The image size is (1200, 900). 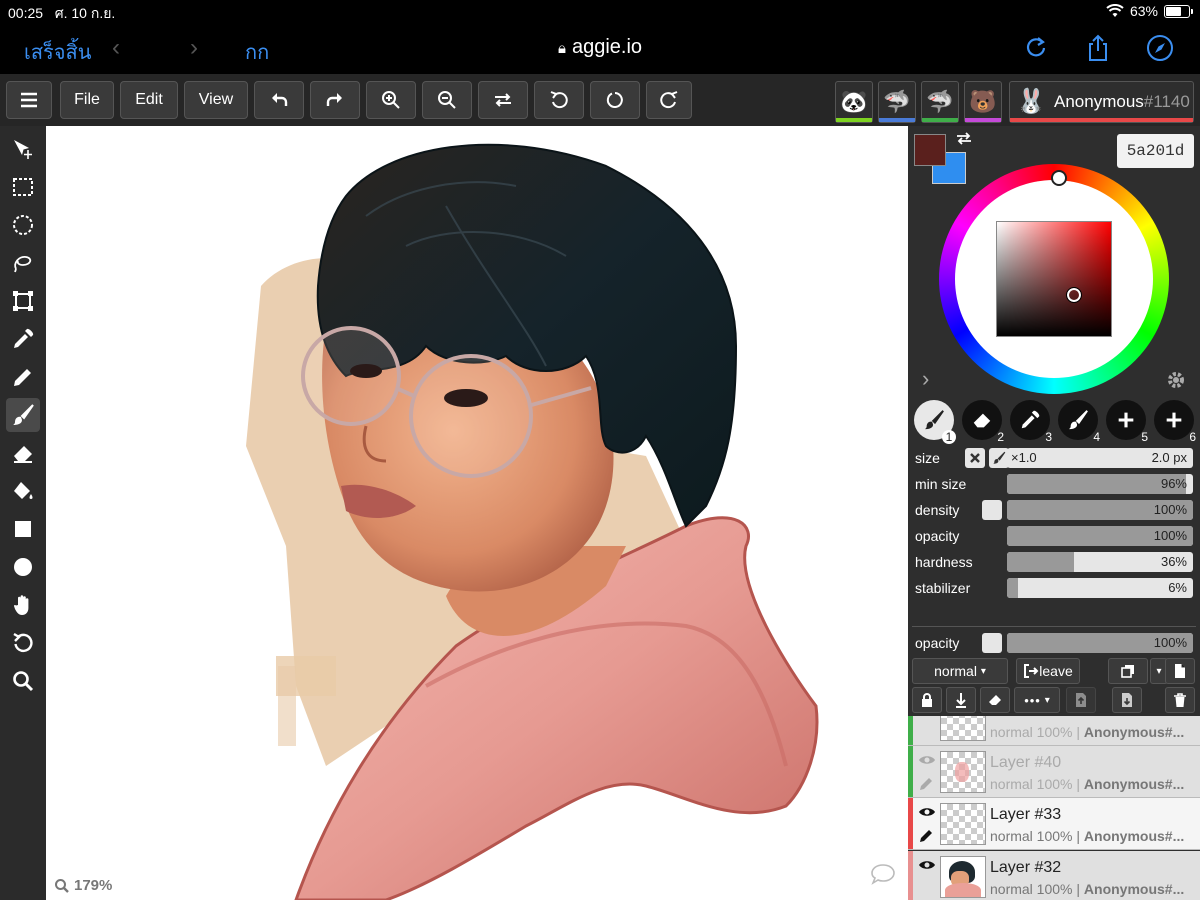 What do you see at coordinates (883, 876) in the screenshot?
I see `chat-button` at bounding box center [883, 876].